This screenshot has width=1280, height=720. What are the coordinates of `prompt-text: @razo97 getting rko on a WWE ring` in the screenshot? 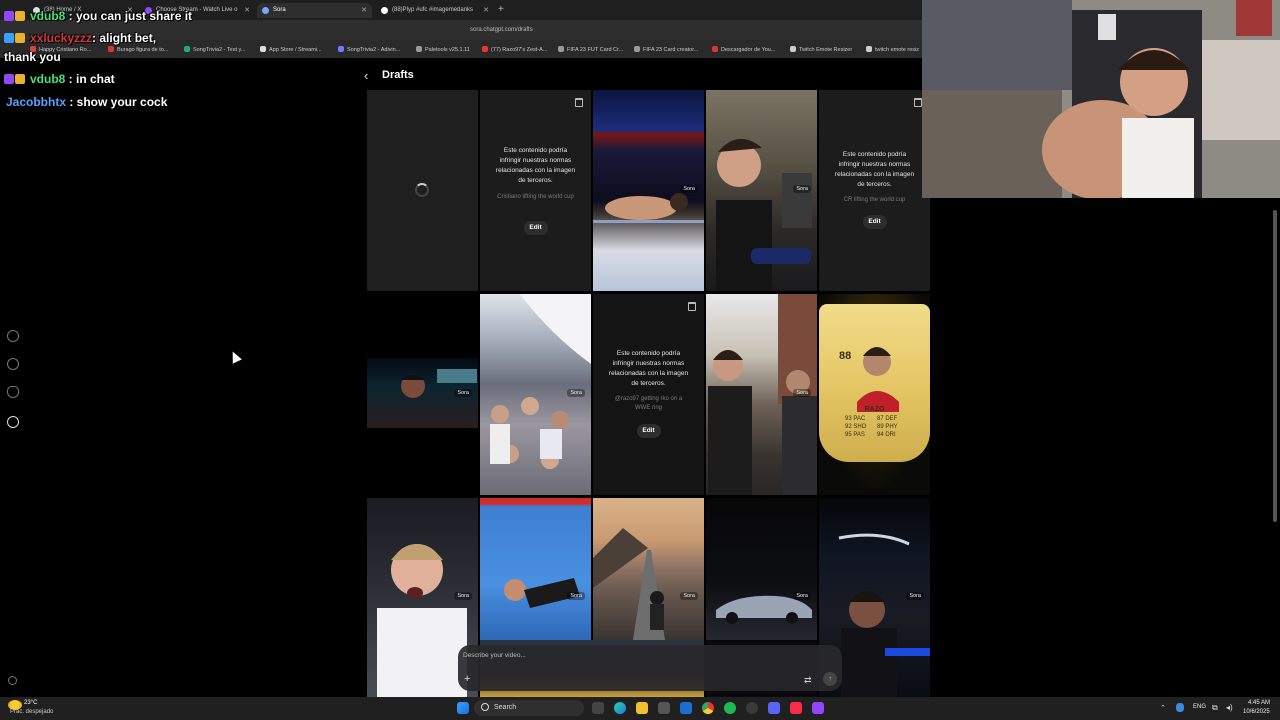 It's located at (648, 403).